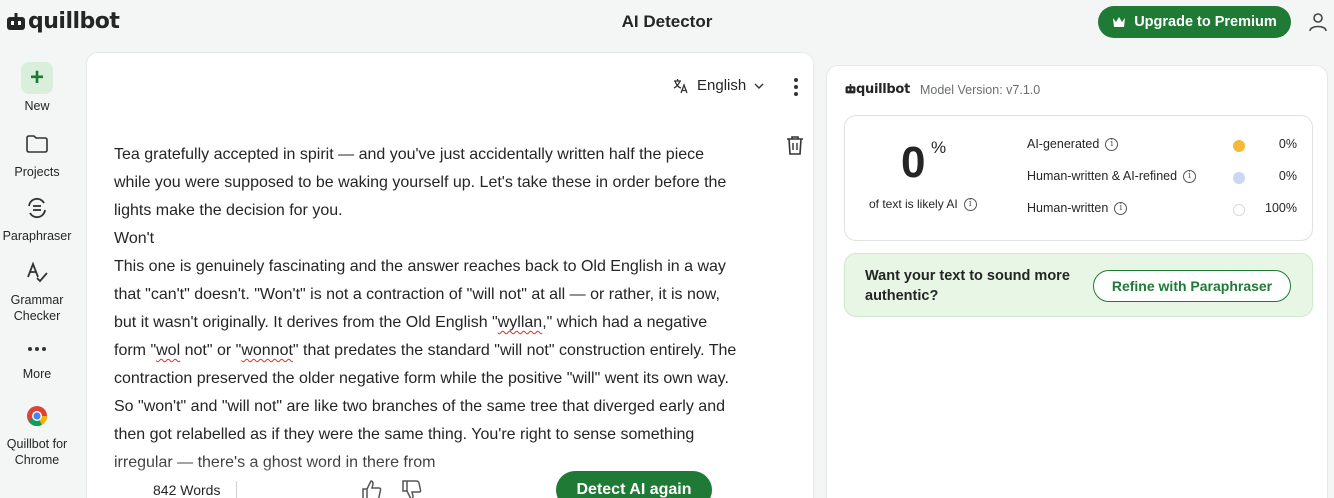 The height and width of the screenshot is (498, 1334). I want to click on spelling-flag: wol, so click(168, 350).